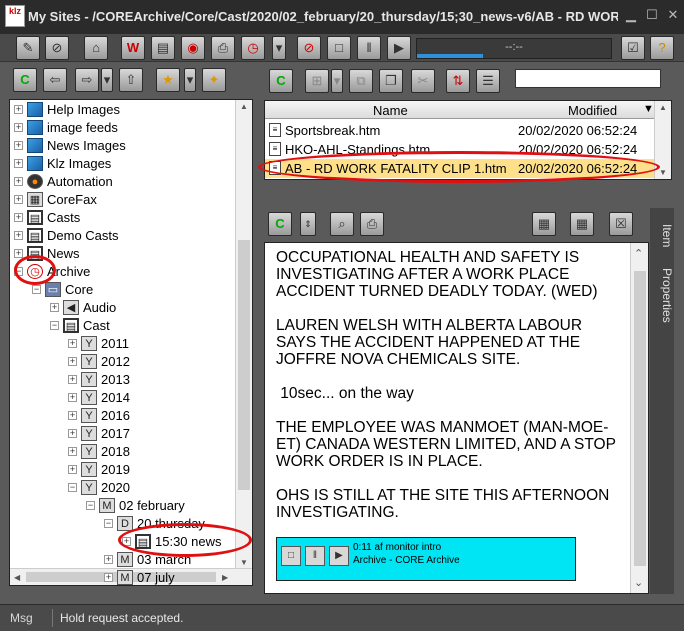 Image resolution: width=684 pixels, height=631 pixels. Describe the element at coordinates (168, 80) in the screenshot. I see `favorites-icon: ★` at that location.